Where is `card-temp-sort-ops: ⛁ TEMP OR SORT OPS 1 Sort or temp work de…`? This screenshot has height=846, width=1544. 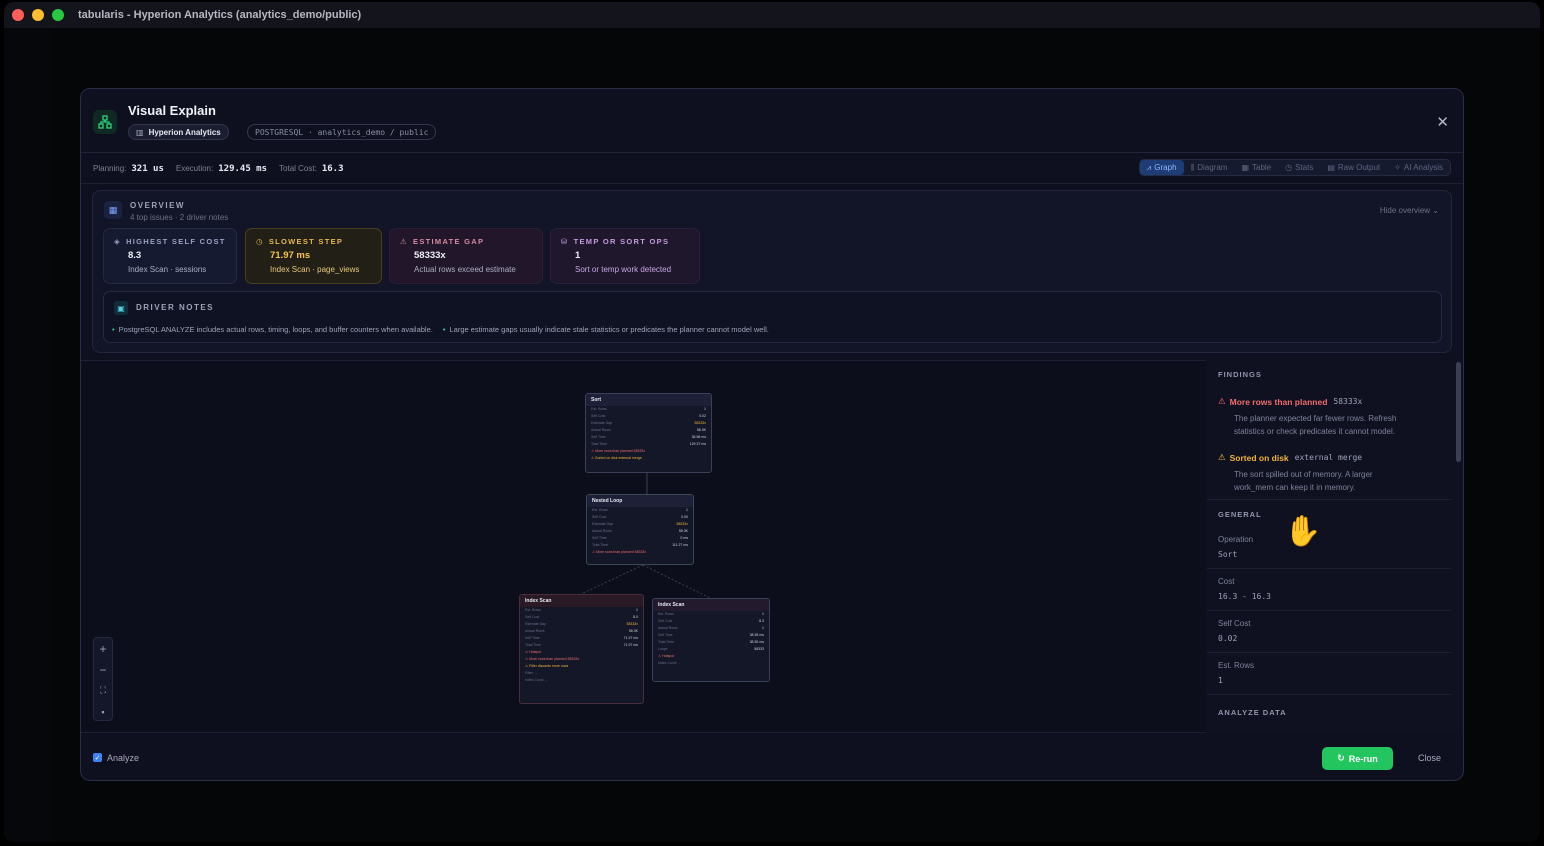
card-temp-sort-ops: ⛁ TEMP OR SORT OPS 1 Sort or temp work de… is located at coordinates (625, 256).